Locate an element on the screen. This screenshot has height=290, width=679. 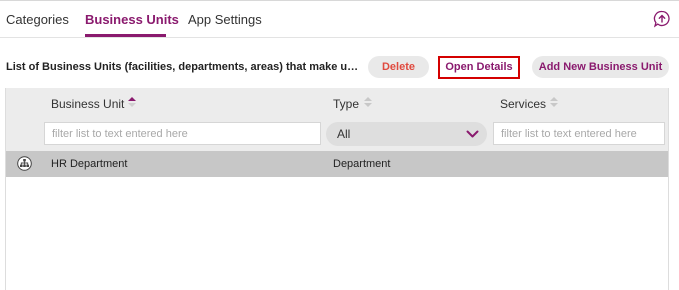
business-unit-type: Department is located at coordinates (362, 164).